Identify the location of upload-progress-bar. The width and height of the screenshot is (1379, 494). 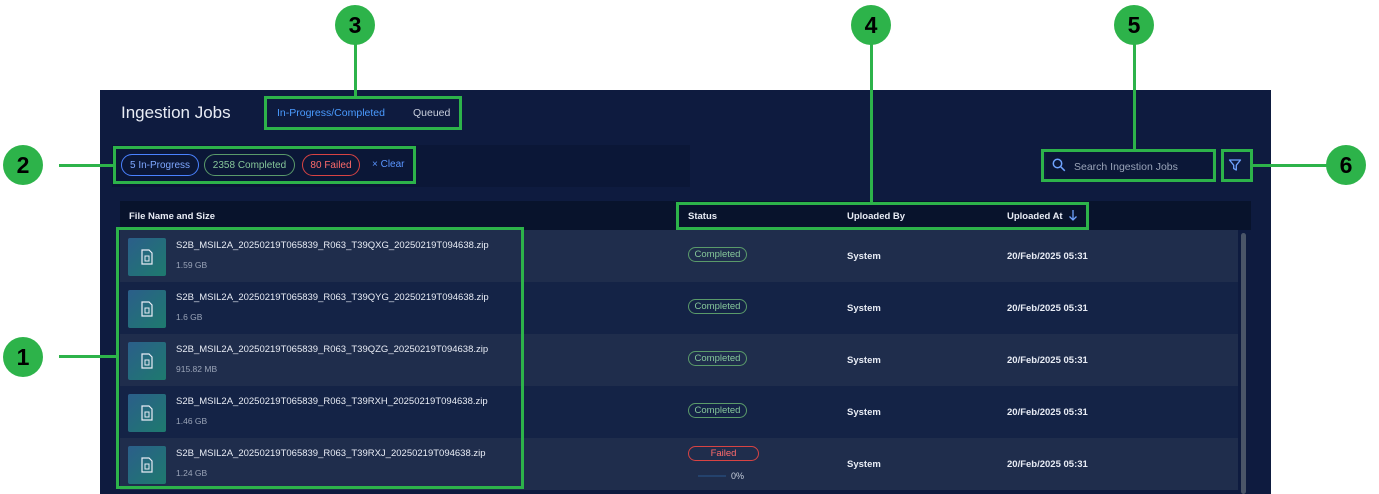
(712, 476).